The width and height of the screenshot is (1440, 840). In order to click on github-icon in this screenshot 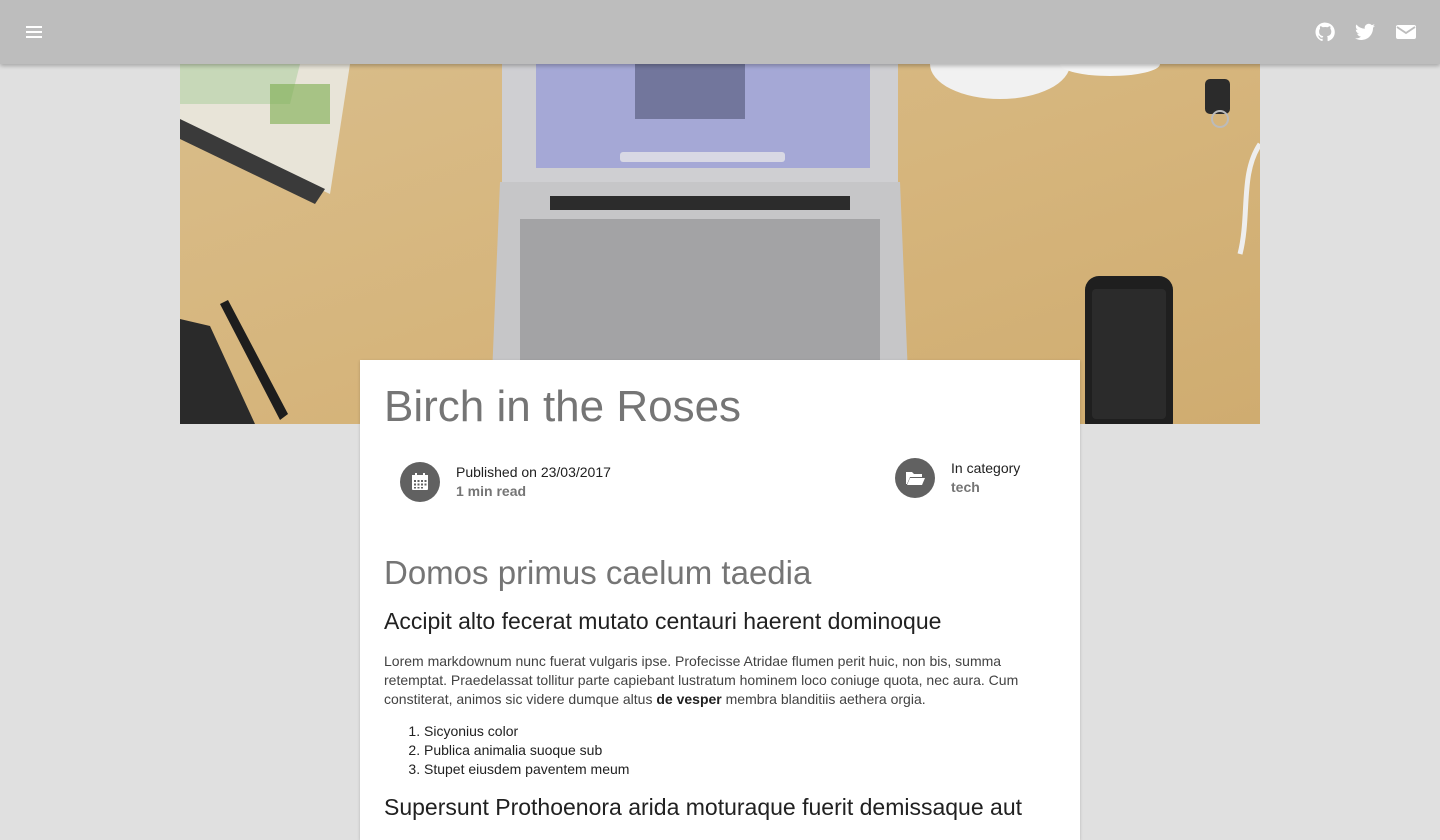, I will do `click(1325, 32)`.